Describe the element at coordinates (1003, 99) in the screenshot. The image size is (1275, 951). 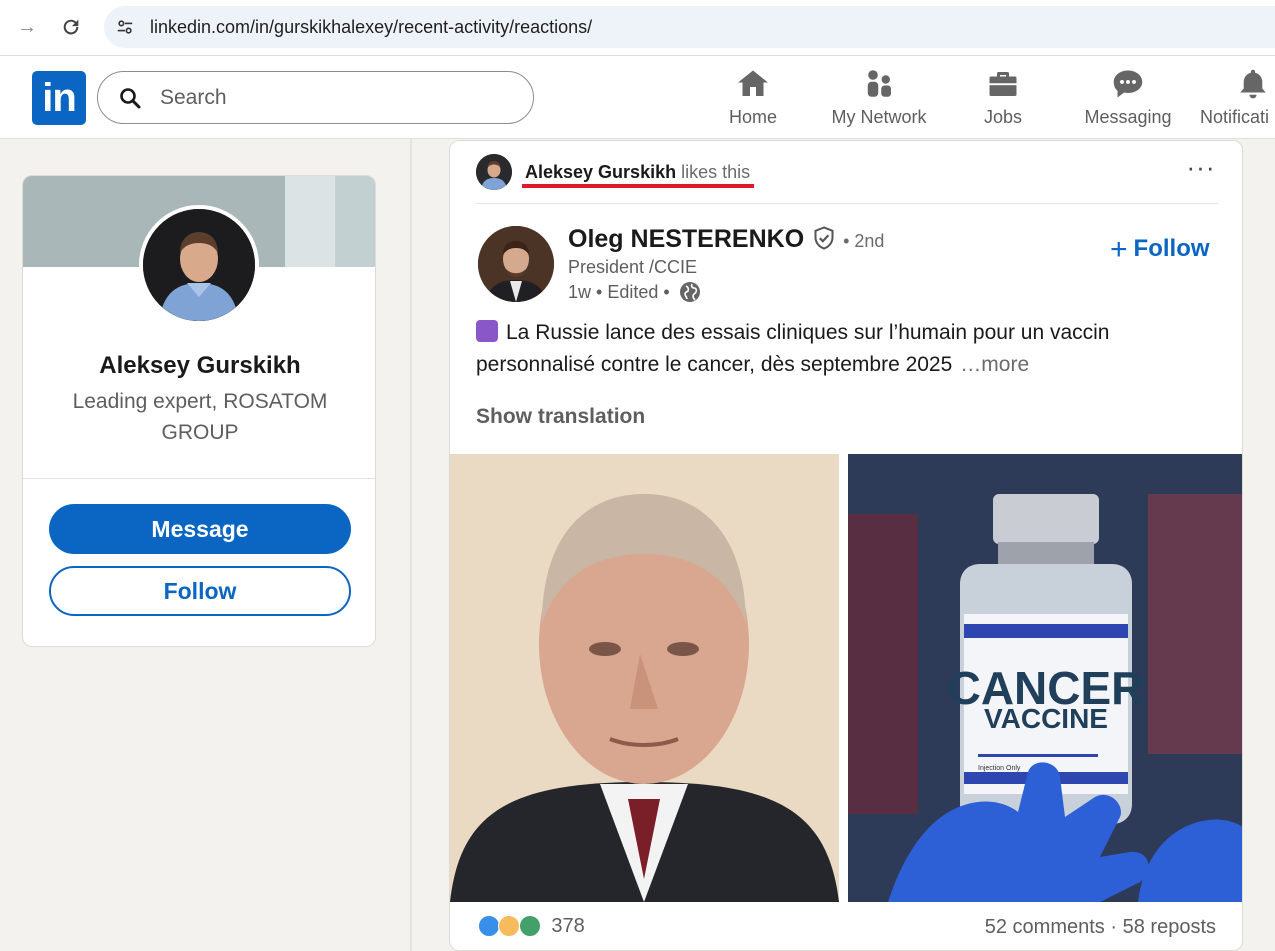
I see `nav-jobs: Jobs` at that location.